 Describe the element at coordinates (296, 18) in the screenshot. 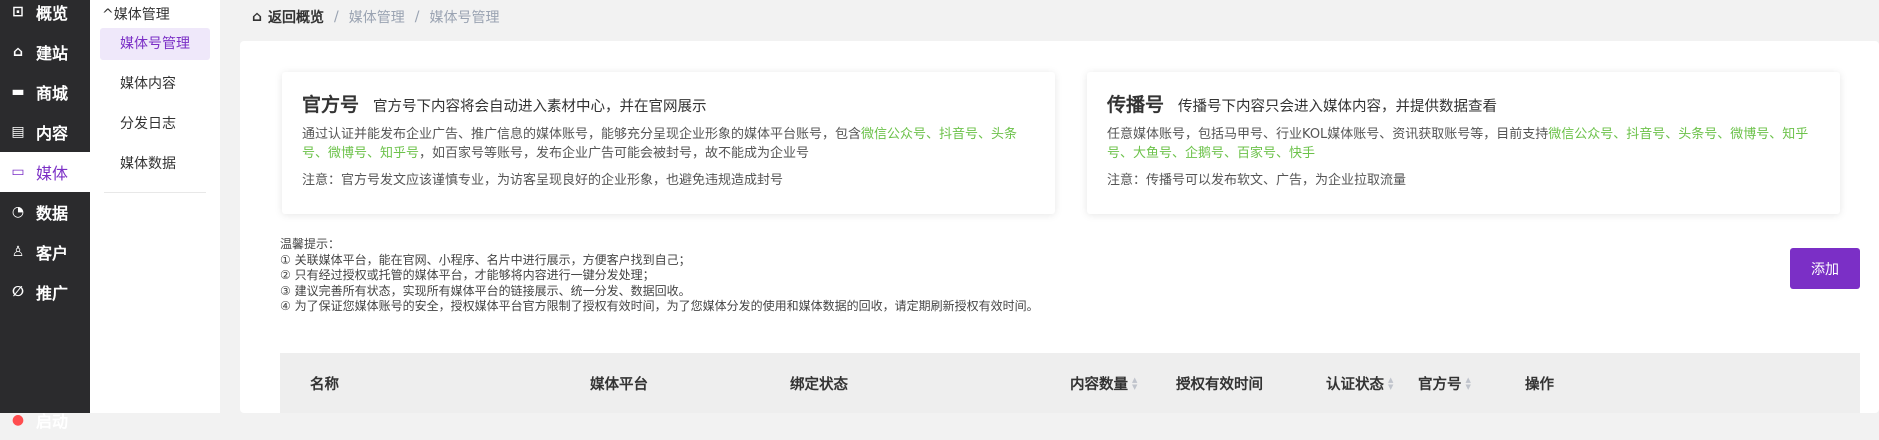

I see `breadcrumb-home-label: 返回概览` at that location.